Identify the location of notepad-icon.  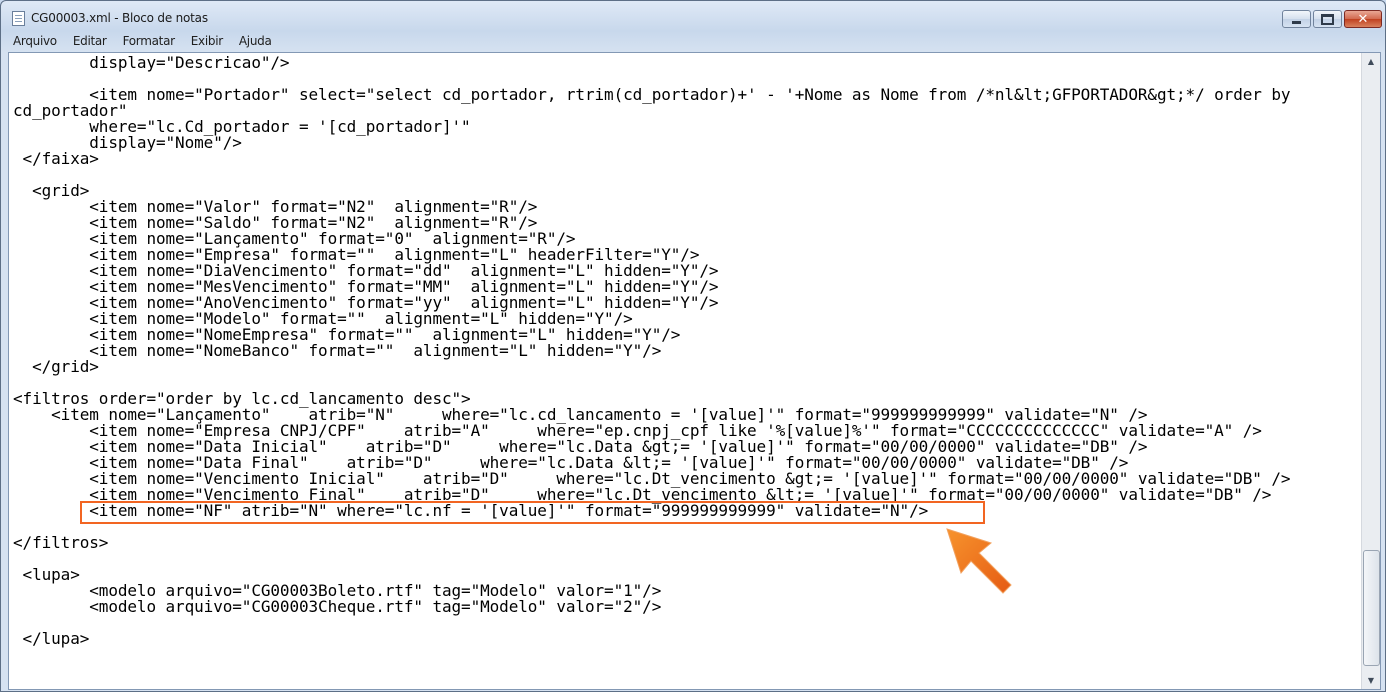
(18, 18).